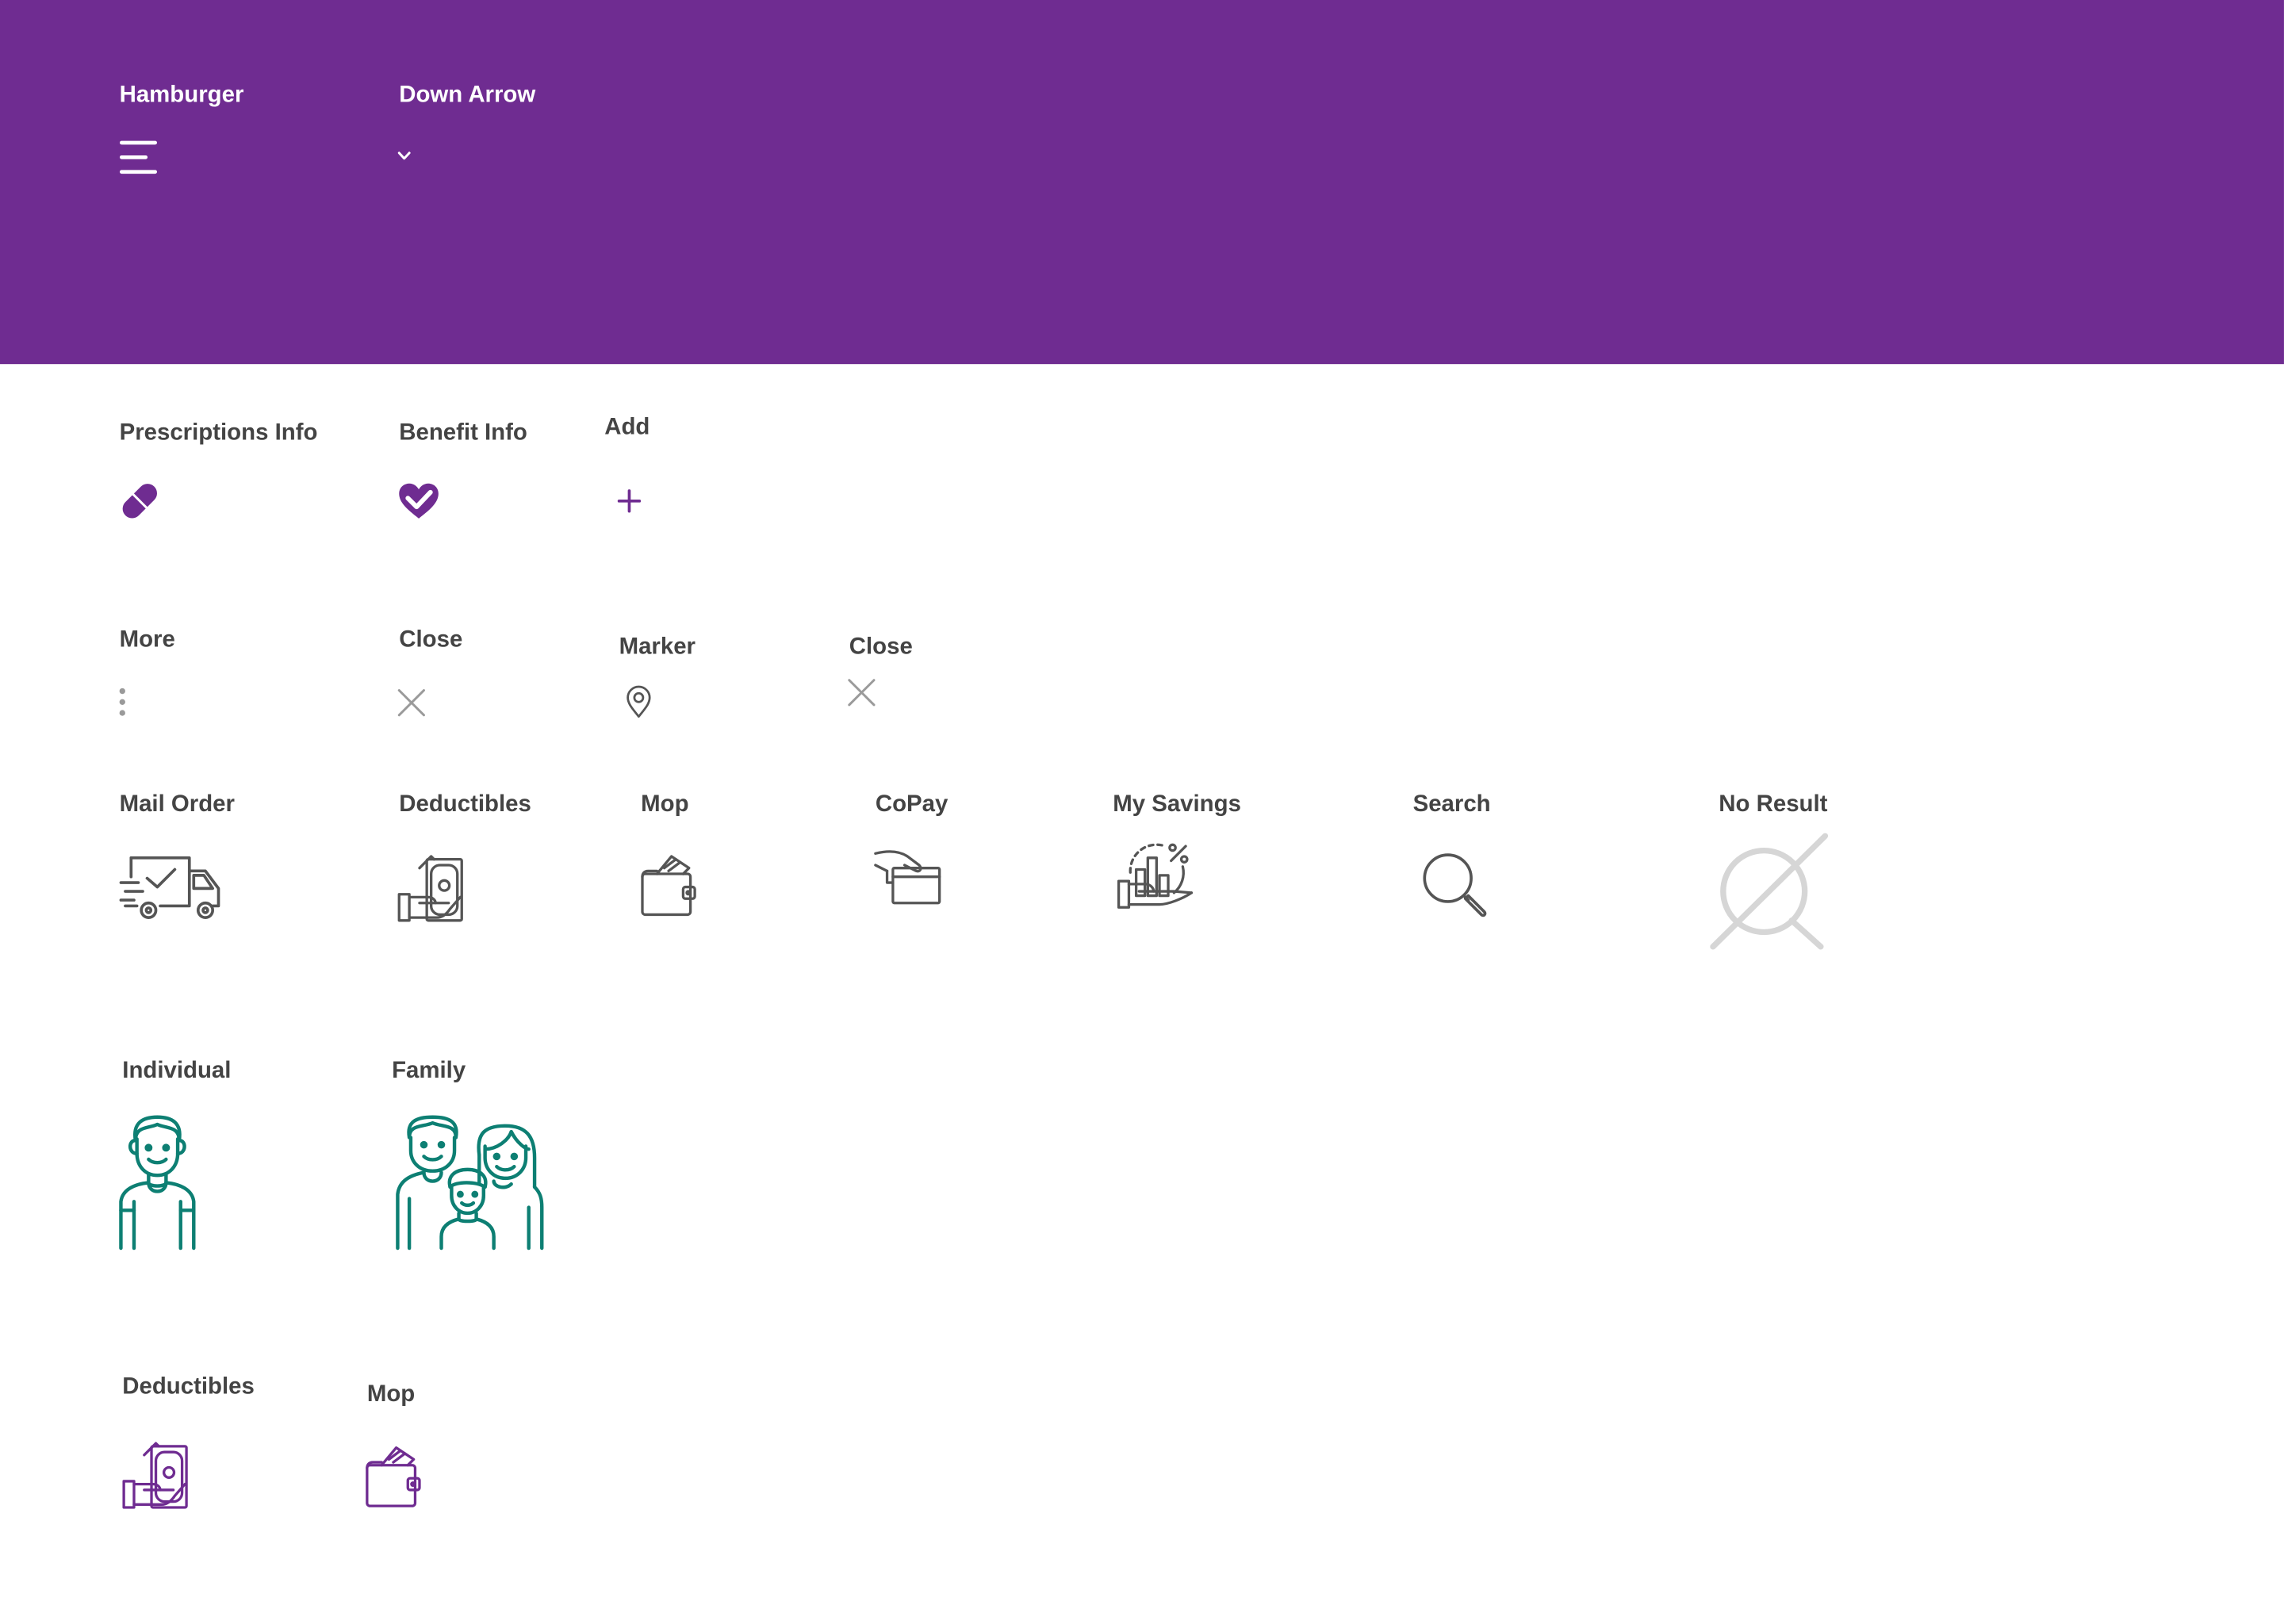 The height and width of the screenshot is (1624, 2284). Describe the element at coordinates (181, 95) in the screenshot. I see `tile-label: Hamburger` at that location.